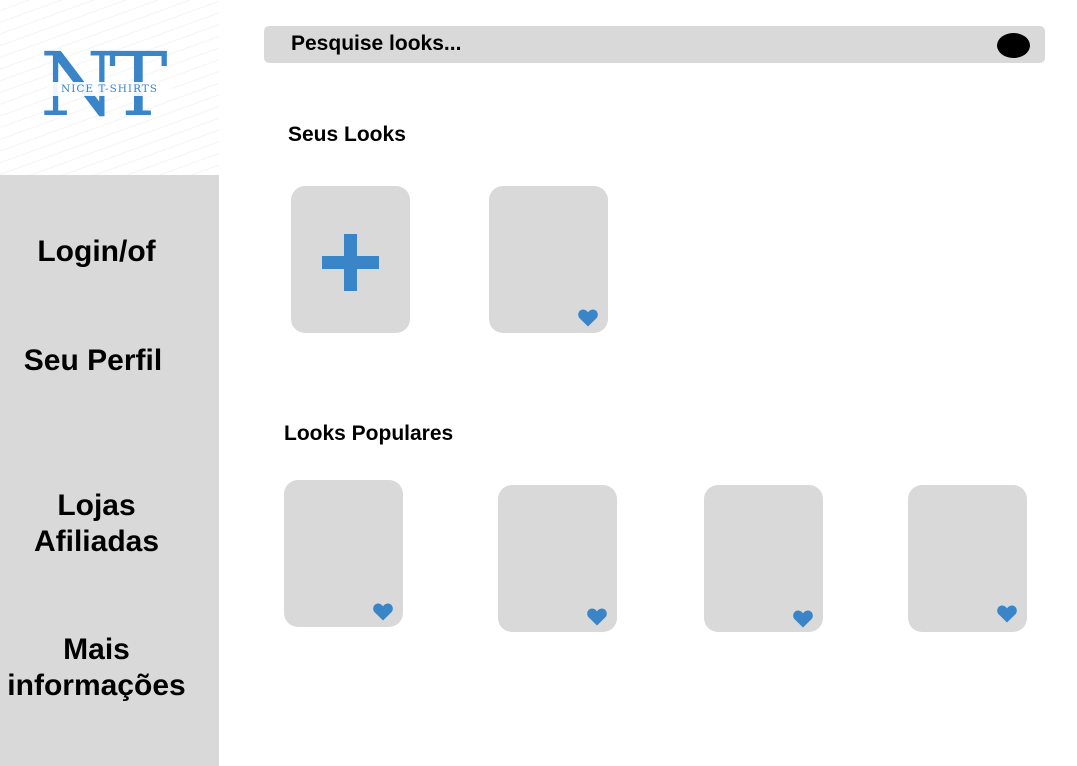  I want to click on plus-icon, so click(350, 262).